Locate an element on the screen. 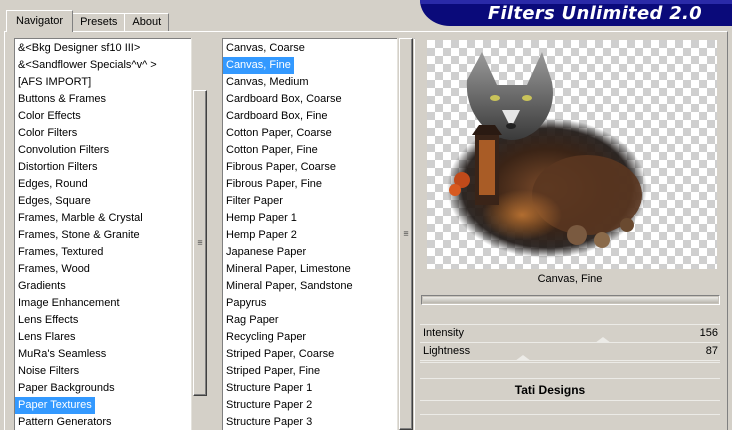 This screenshot has width=732, height=430. category-list-item: Distortion Filters is located at coordinates (57, 167).